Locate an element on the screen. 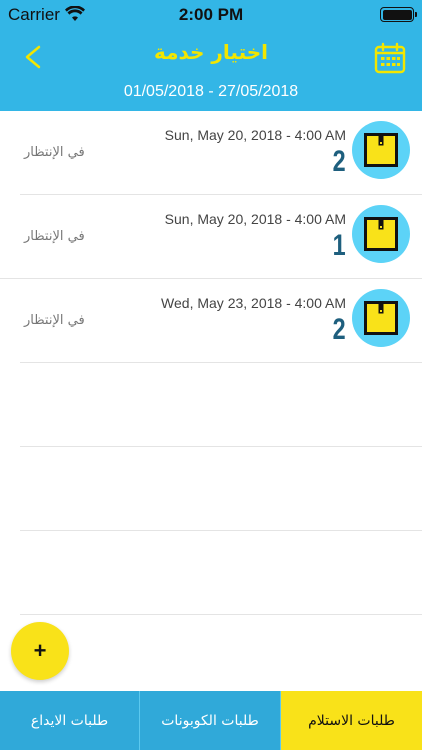  tab-deposit-requests: طلبات الايداع is located at coordinates (70, 720).